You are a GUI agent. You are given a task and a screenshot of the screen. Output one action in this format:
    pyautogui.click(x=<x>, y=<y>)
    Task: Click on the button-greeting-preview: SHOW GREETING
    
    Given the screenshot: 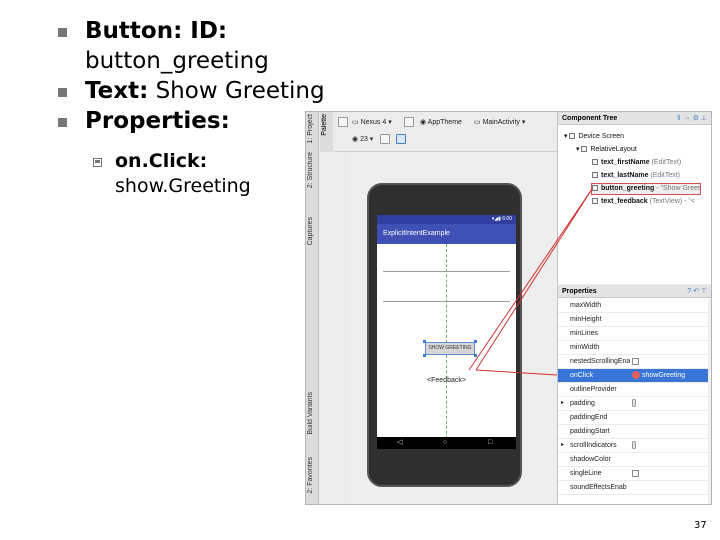 What is the action you would take?
    pyautogui.click(x=450, y=348)
    